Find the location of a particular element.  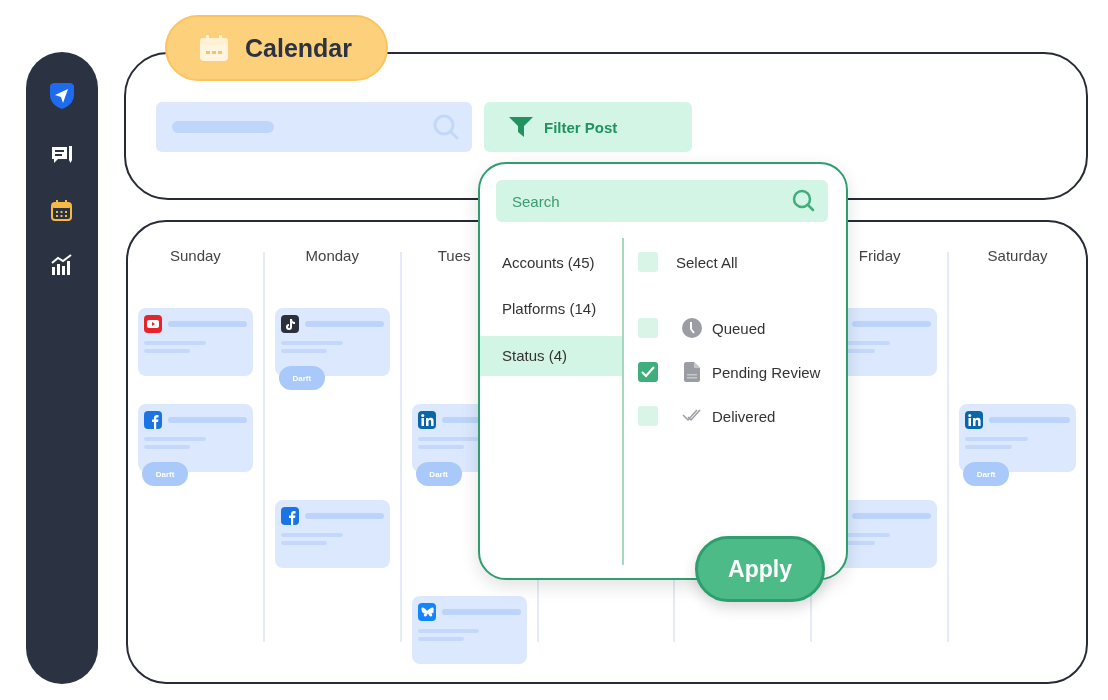

chart-icon is located at coordinates (62, 265).